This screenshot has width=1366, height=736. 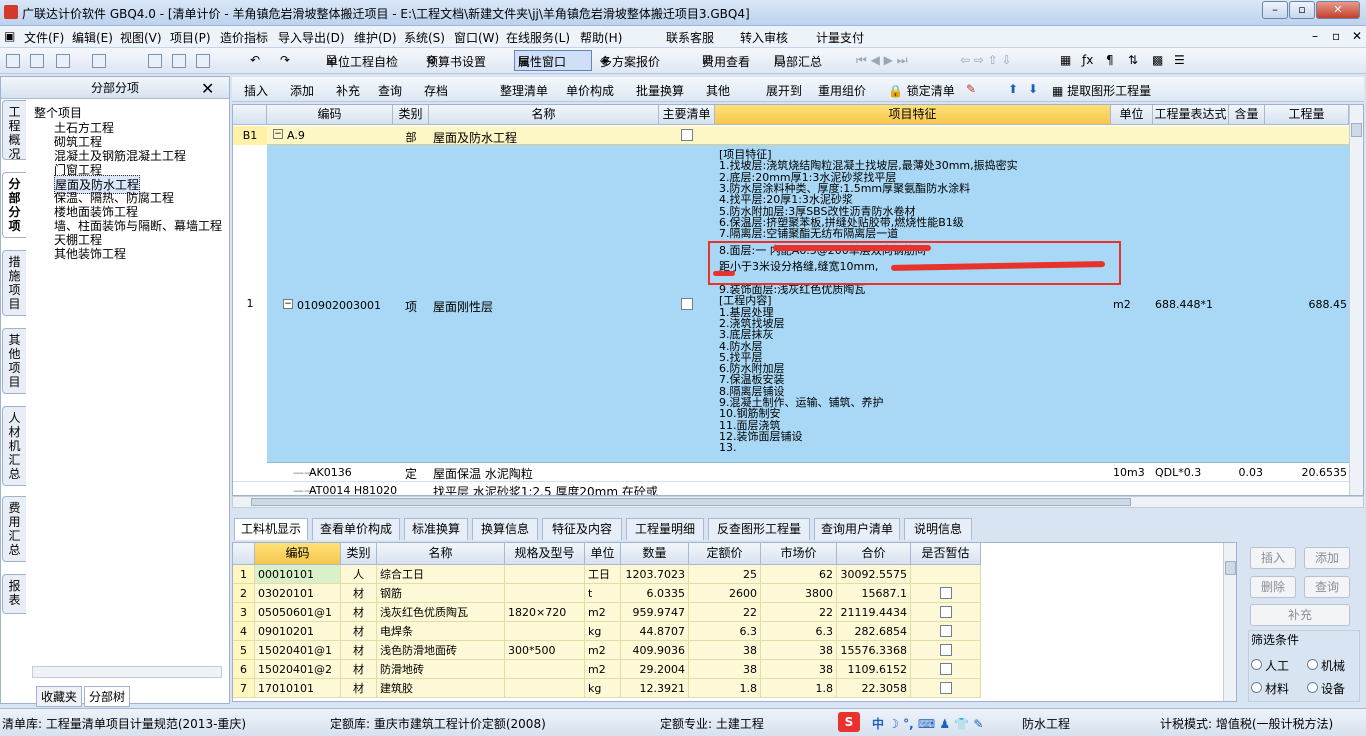 What do you see at coordinates (1191, 115) in the screenshot?
I see `col-expr: 工程量表达式` at bounding box center [1191, 115].